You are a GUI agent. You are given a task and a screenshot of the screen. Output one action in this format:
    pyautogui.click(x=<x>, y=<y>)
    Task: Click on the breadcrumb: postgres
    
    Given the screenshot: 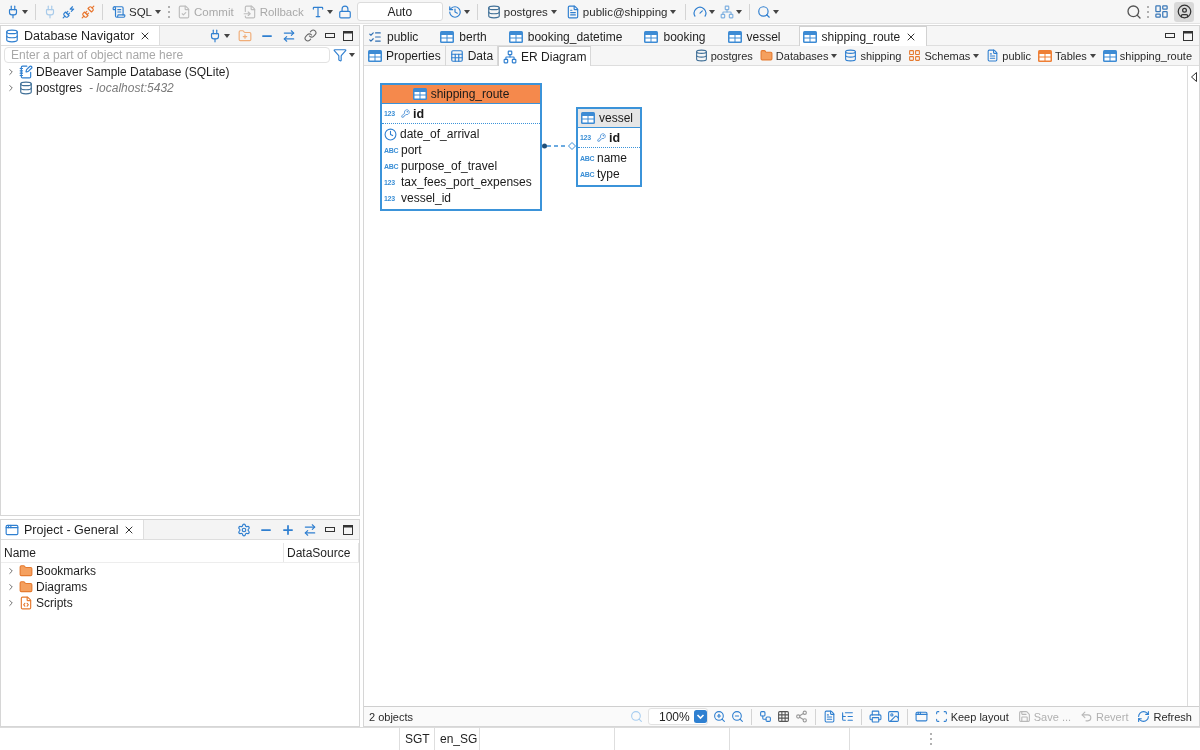 What is the action you would take?
    pyautogui.click(x=723, y=55)
    